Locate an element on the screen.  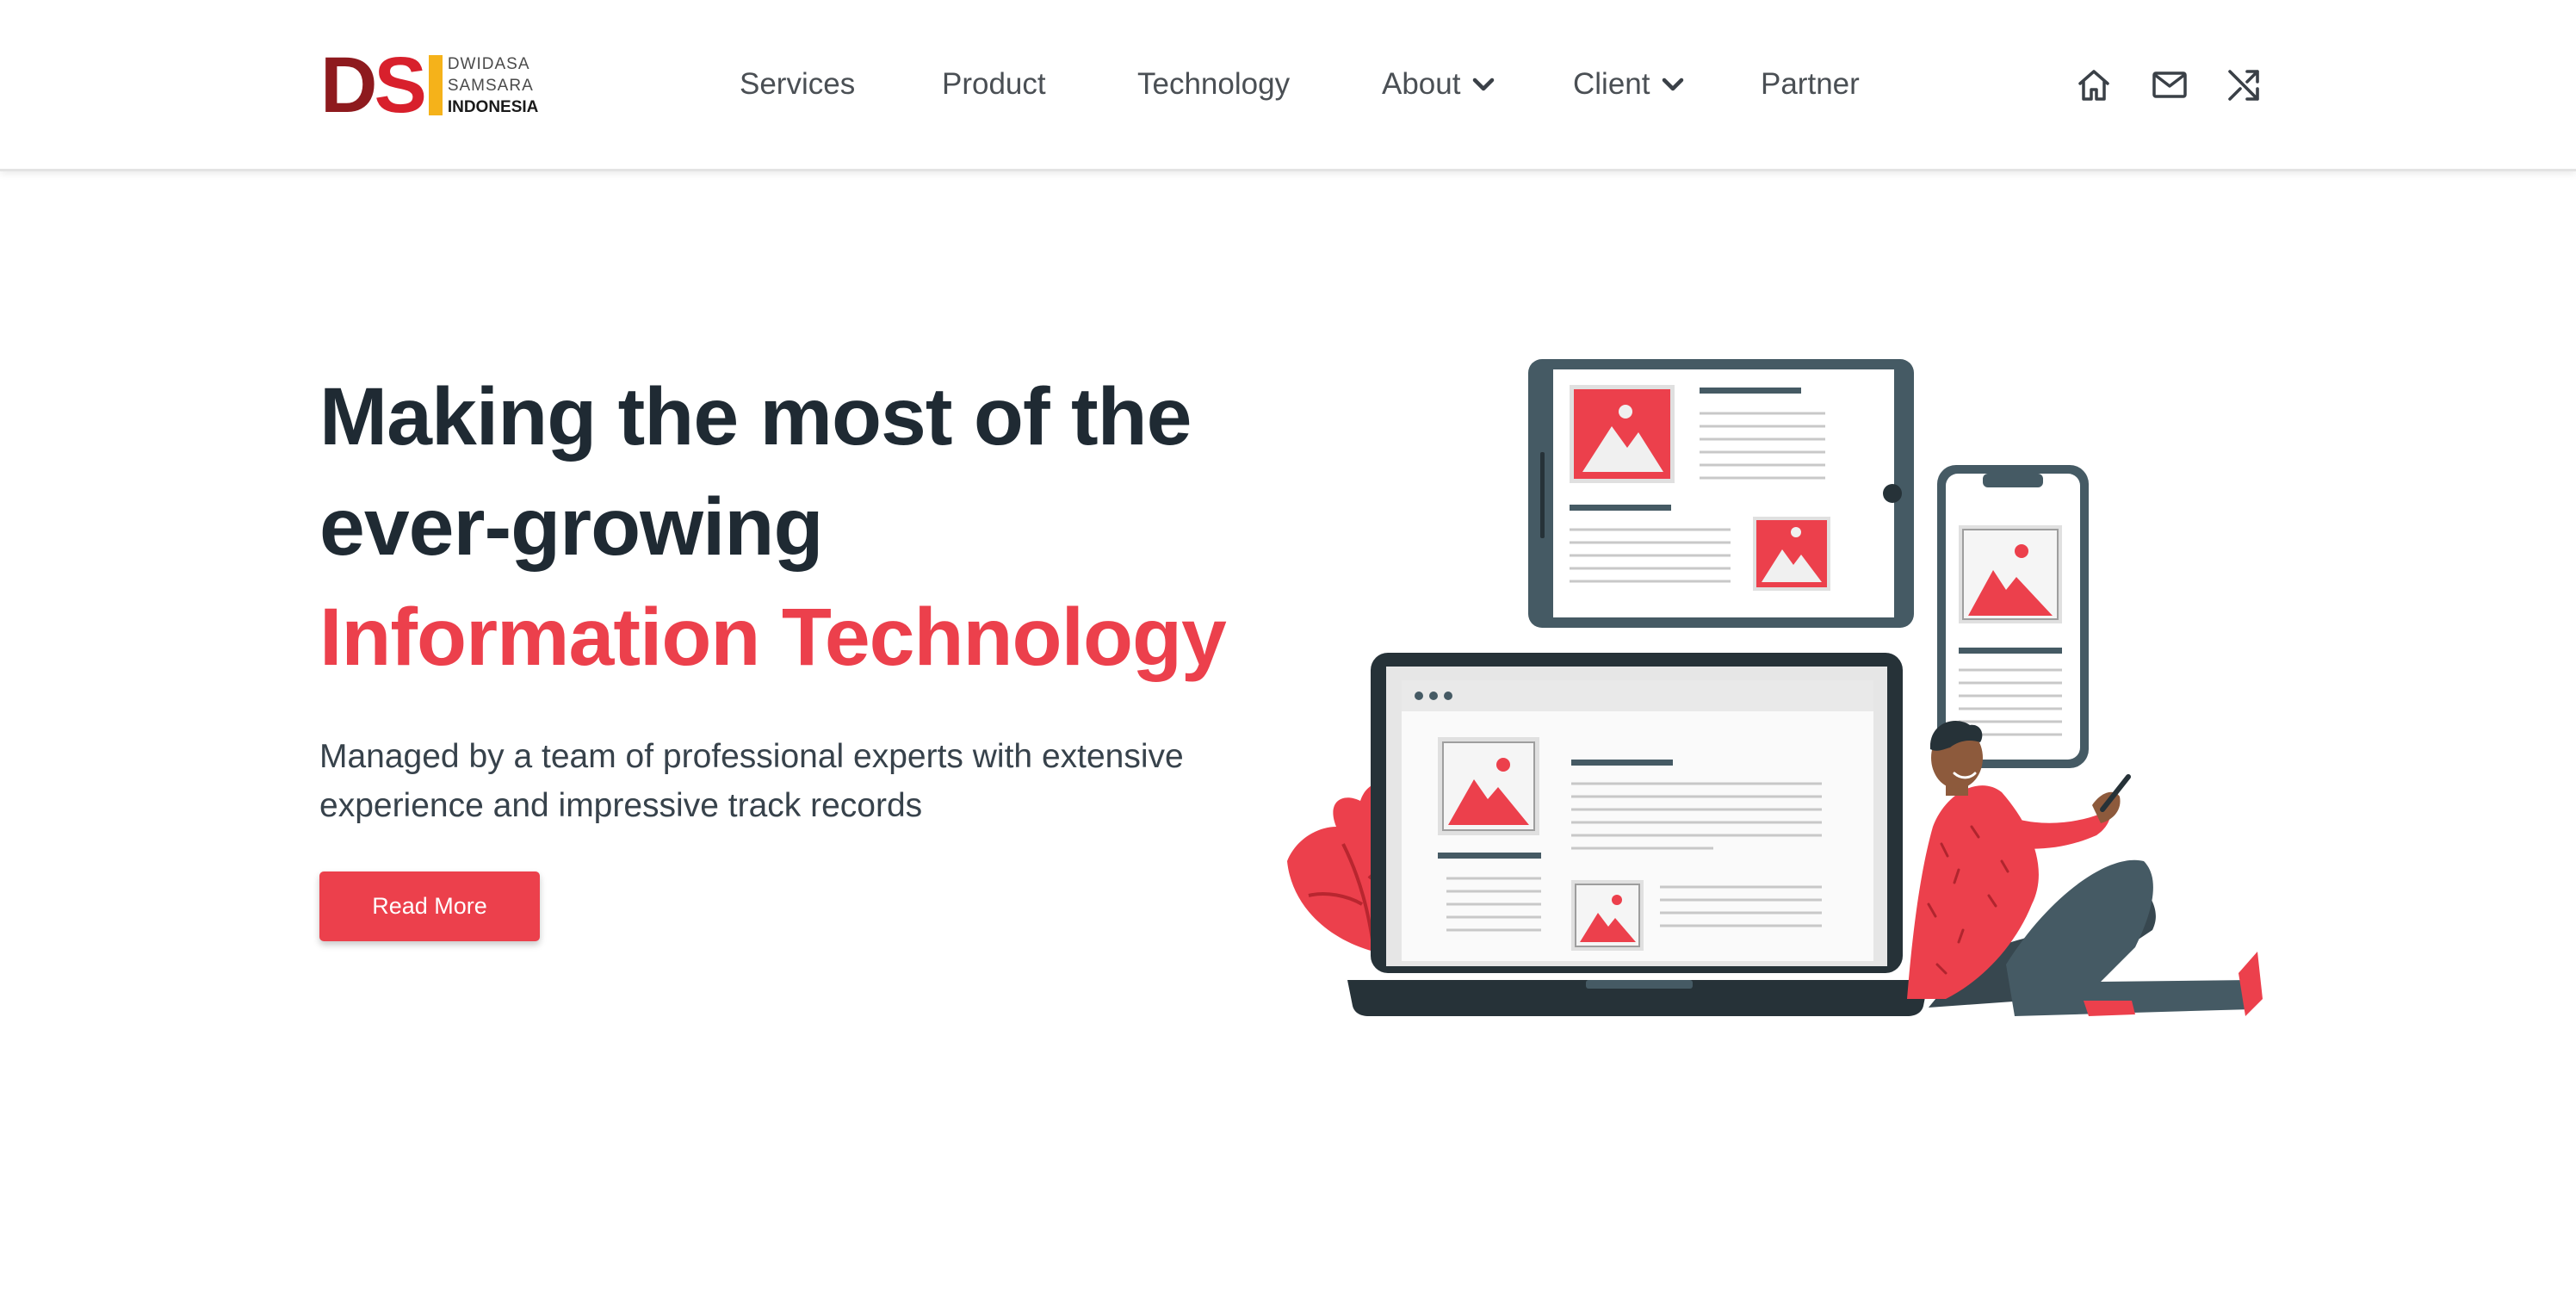
logo-line-3: INDONESIA is located at coordinates (493, 107).